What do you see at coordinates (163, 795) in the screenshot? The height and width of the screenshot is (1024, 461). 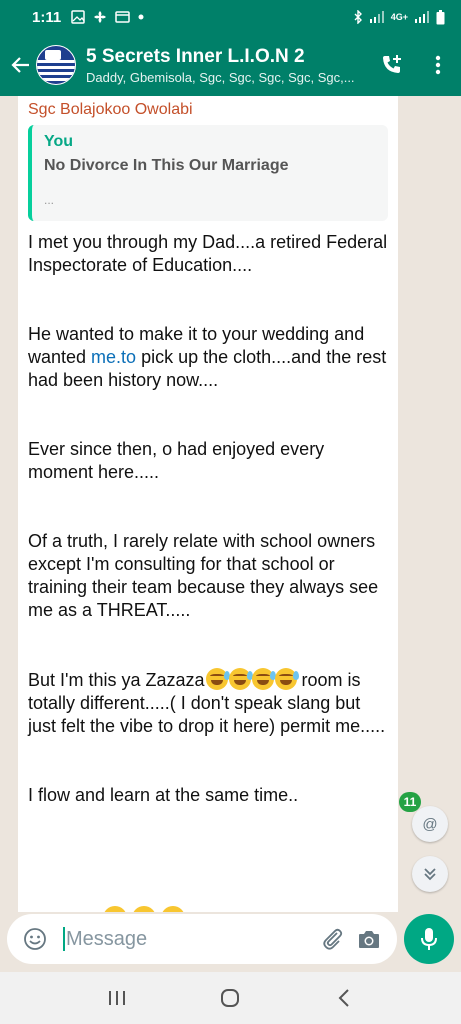 I see `message-paragraph: I flow and learn at the same time..` at bounding box center [163, 795].